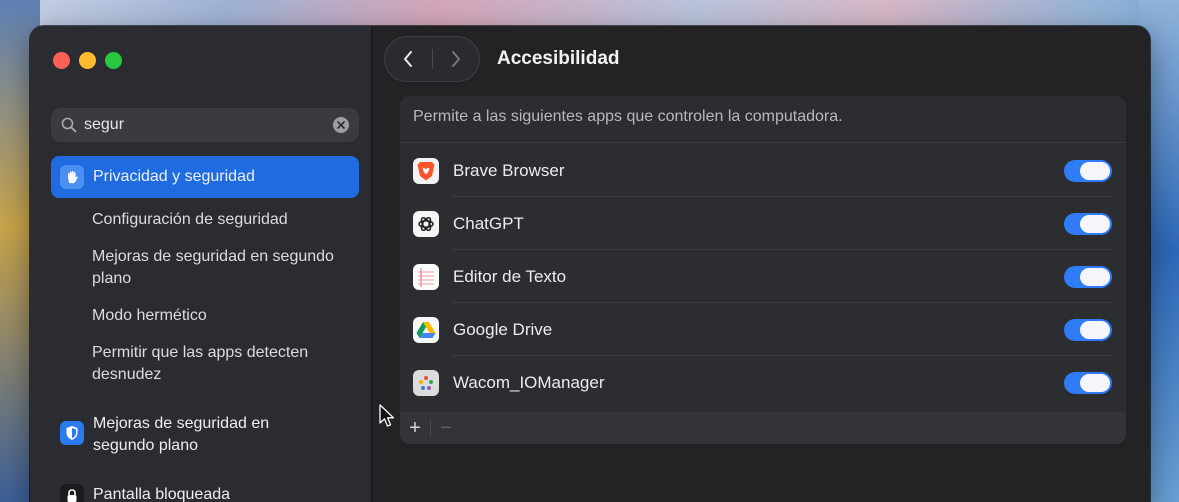  Describe the element at coordinates (222, 220) in the screenshot. I see `sidebar-subitem-configuracion-de-seguridad: Configuración de seguridad` at that location.